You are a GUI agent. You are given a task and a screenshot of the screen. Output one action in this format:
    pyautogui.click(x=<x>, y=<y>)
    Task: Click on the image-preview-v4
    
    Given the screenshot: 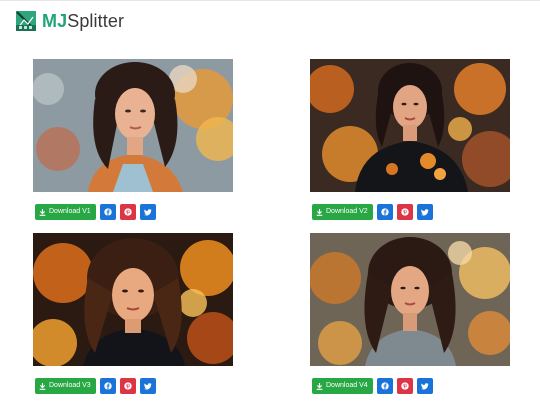 What is the action you would take?
    pyautogui.click(x=410, y=299)
    